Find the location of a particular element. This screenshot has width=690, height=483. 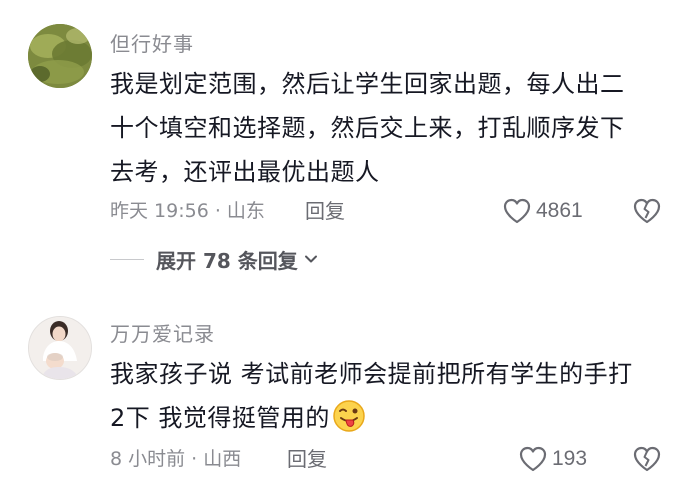

expand-replies: 展开 78 条回复 is located at coordinates (215, 259).